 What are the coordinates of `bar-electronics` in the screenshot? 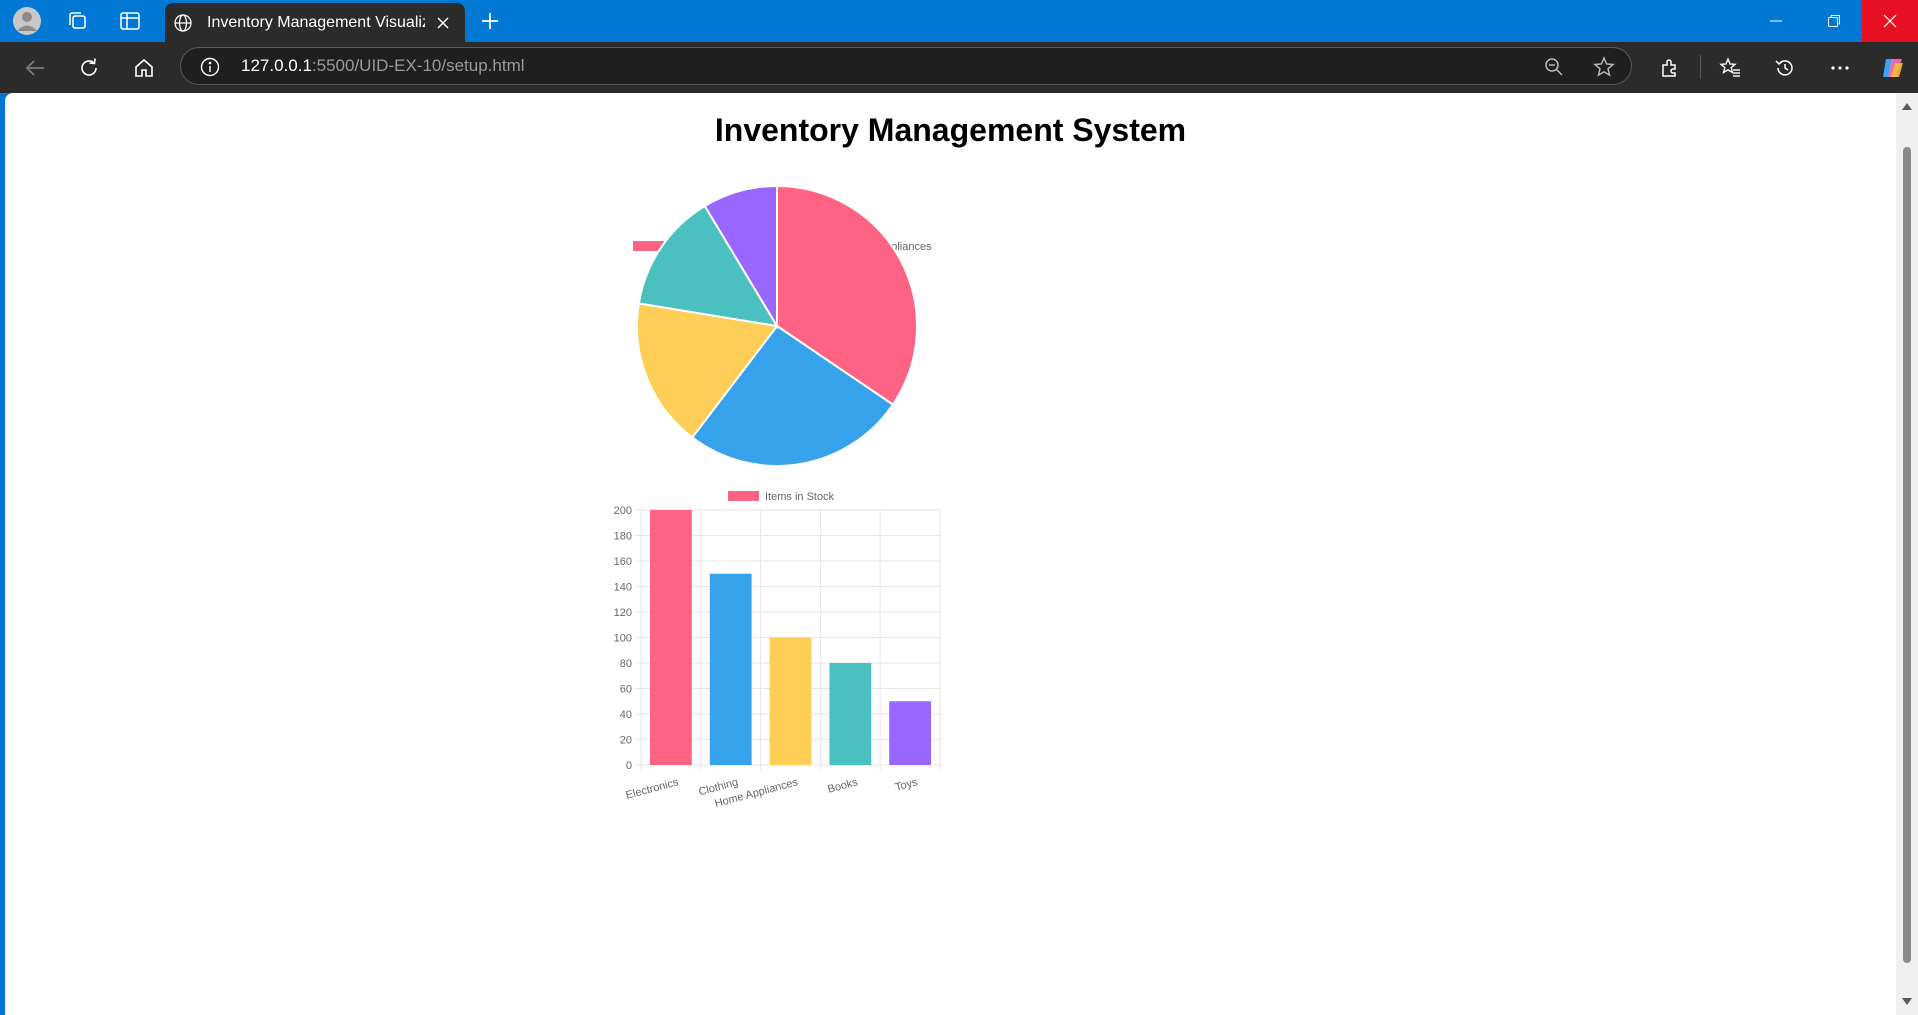 It's located at (671, 637).